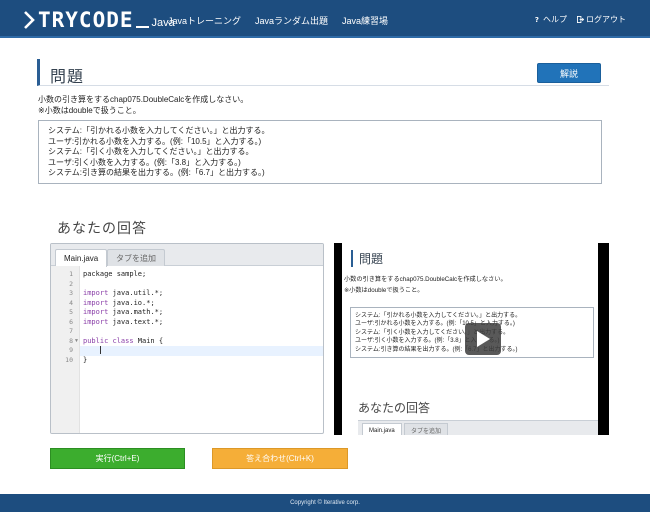 Image resolution: width=650 pixels, height=512 pixels. I want to click on video-description-note: ※小数はdoubleで扱うこと。, so click(384, 290).